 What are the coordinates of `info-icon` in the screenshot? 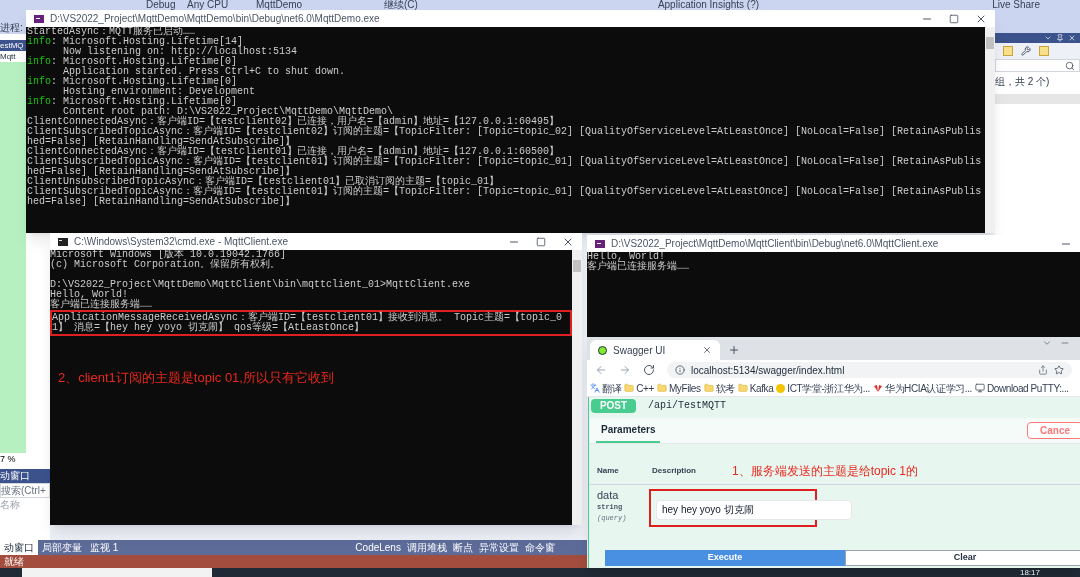 It's located at (680, 370).